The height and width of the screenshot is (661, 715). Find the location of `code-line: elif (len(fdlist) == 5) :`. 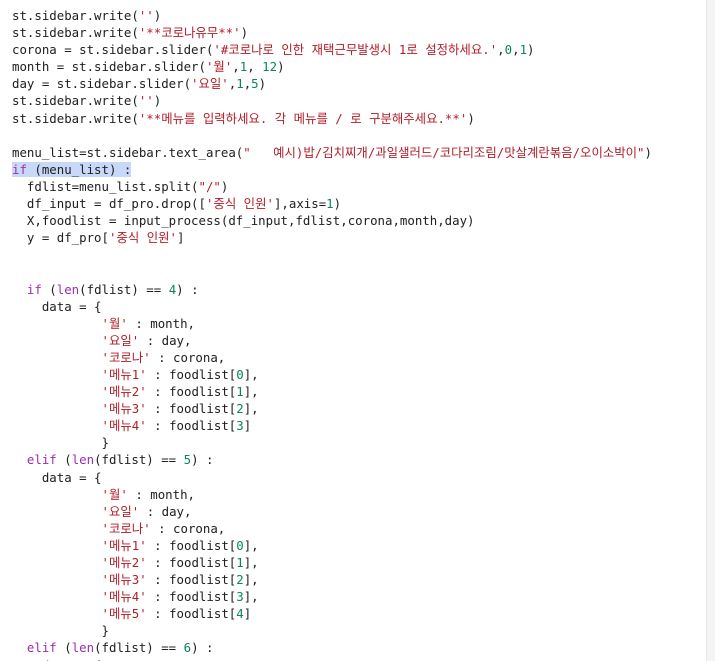

code-line: elif (len(fdlist) == 5) : is located at coordinates (332, 459).